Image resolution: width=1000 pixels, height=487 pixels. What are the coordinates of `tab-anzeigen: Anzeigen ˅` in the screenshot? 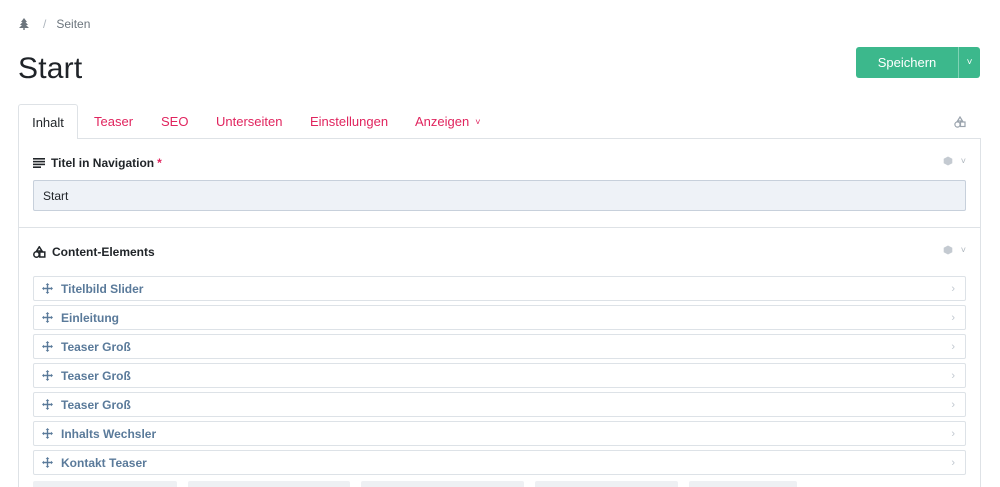 It's located at (447, 121).